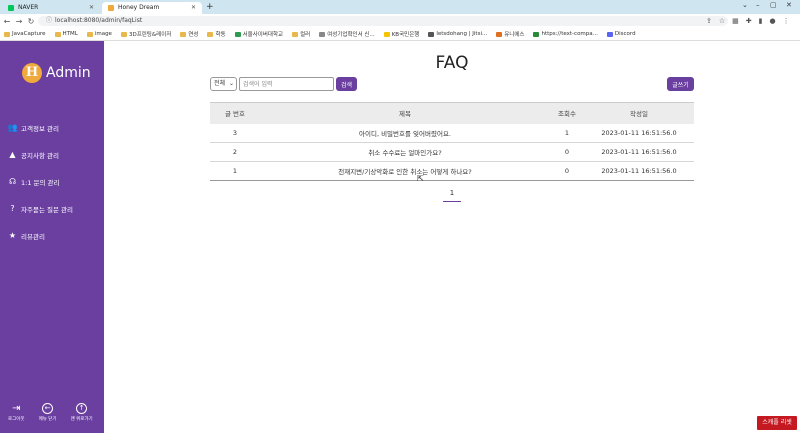 This screenshot has width=800, height=433. Describe the element at coordinates (33, 236) in the screenshot. I see `sidebar-item-label: 리뷰관리` at that location.